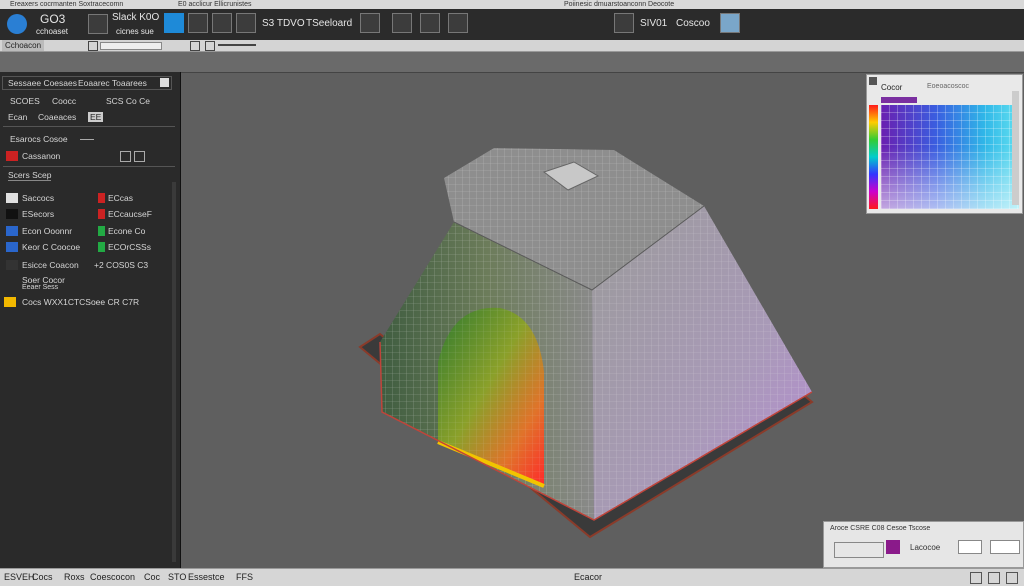 The height and width of the screenshot is (586, 1024). What do you see at coordinates (430, 23) in the screenshot?
I see `mesh-icon` at bounding box center [430, 23].